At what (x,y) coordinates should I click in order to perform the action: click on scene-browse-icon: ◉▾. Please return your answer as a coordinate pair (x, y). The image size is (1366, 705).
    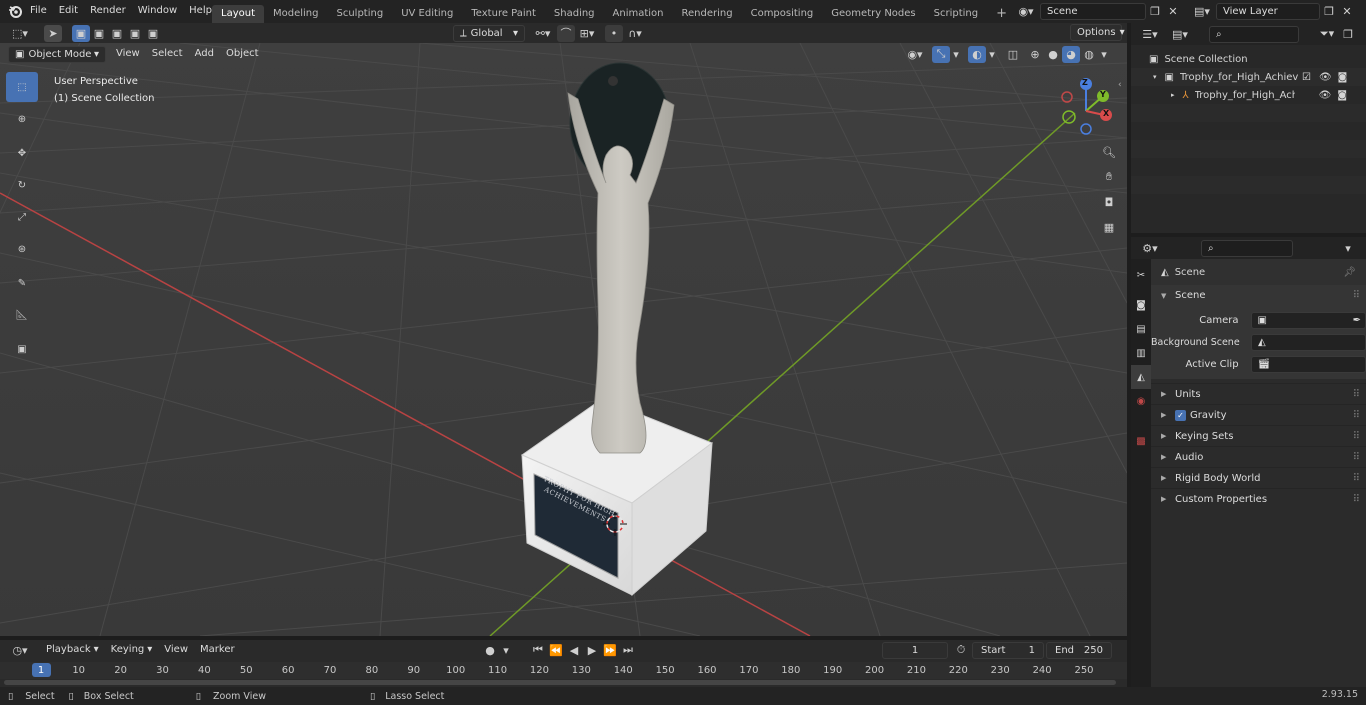
    Looking at the image, I should click on (1026, 11).